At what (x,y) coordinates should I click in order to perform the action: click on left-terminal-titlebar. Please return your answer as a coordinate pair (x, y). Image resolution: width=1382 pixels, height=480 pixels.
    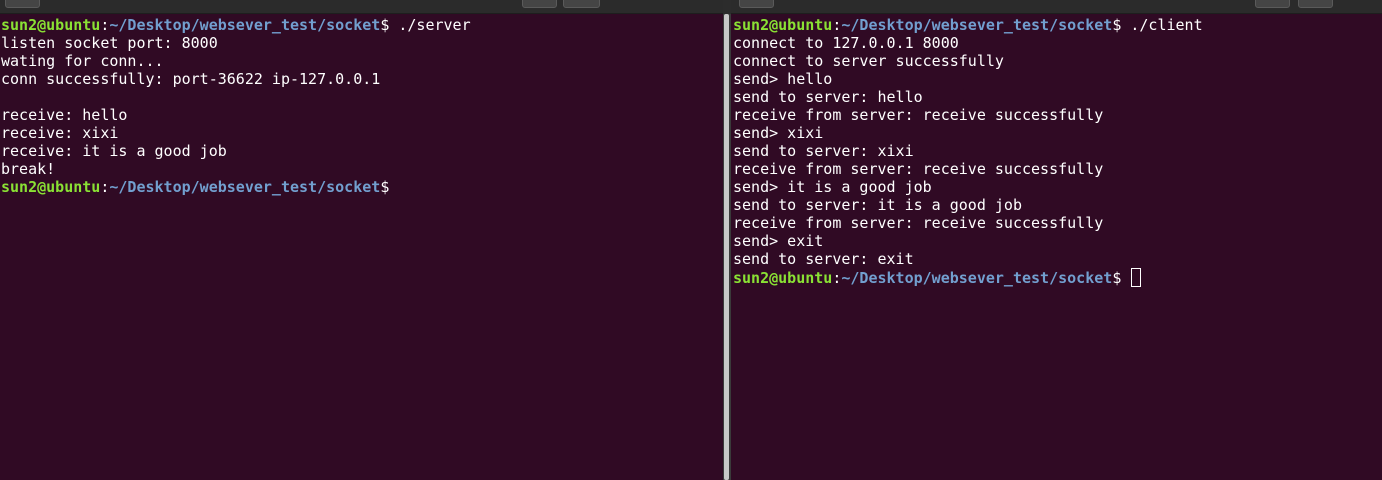
    Looking at the image, I should click on (361, 7).